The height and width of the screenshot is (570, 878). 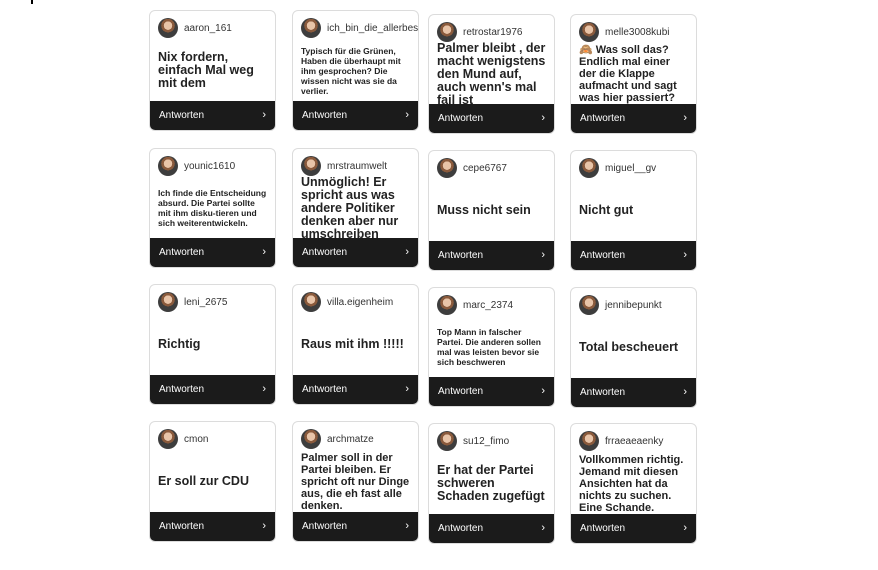 I want to click on username: retrostar1976, so click(x=492, y=32).